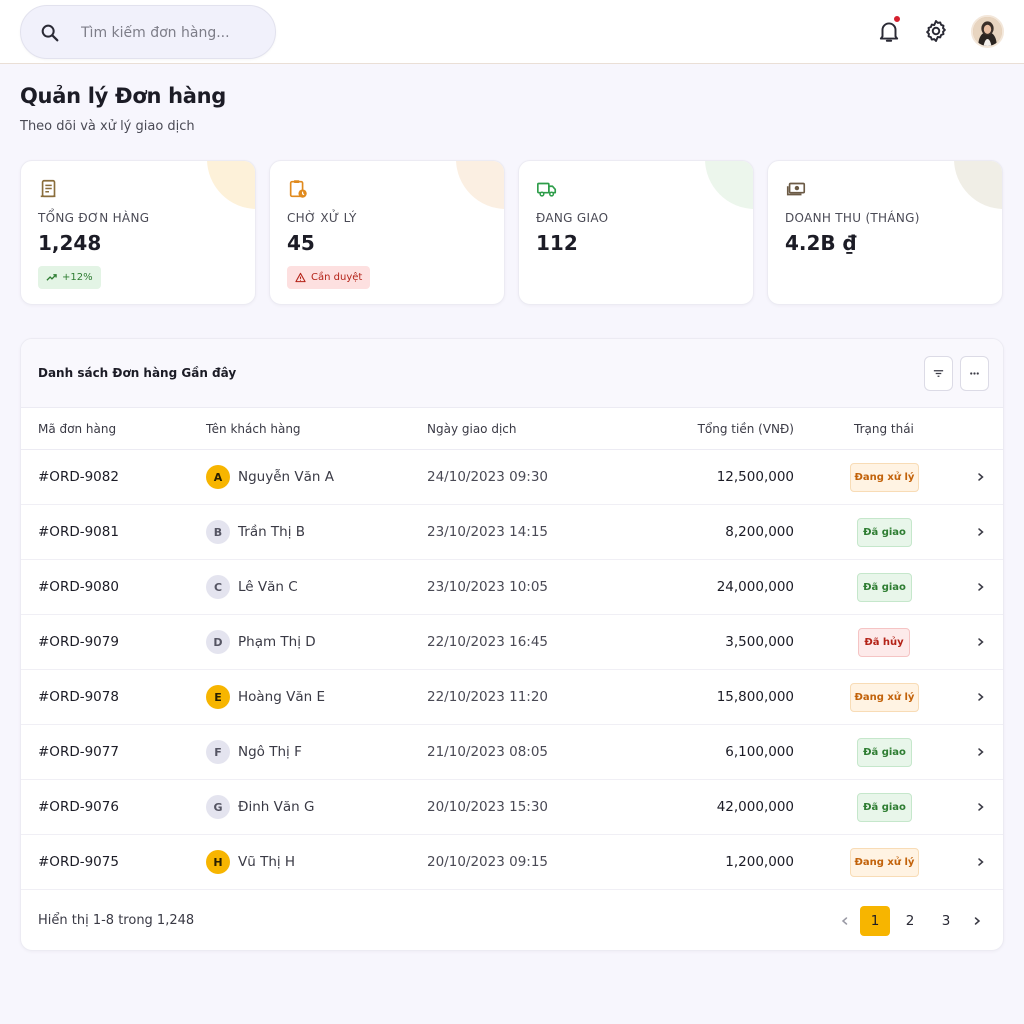  What do you see at coordinates (298, 189) in the screenshot?
I see `clipboard-clock-icon` at bounding box center [298, 189].